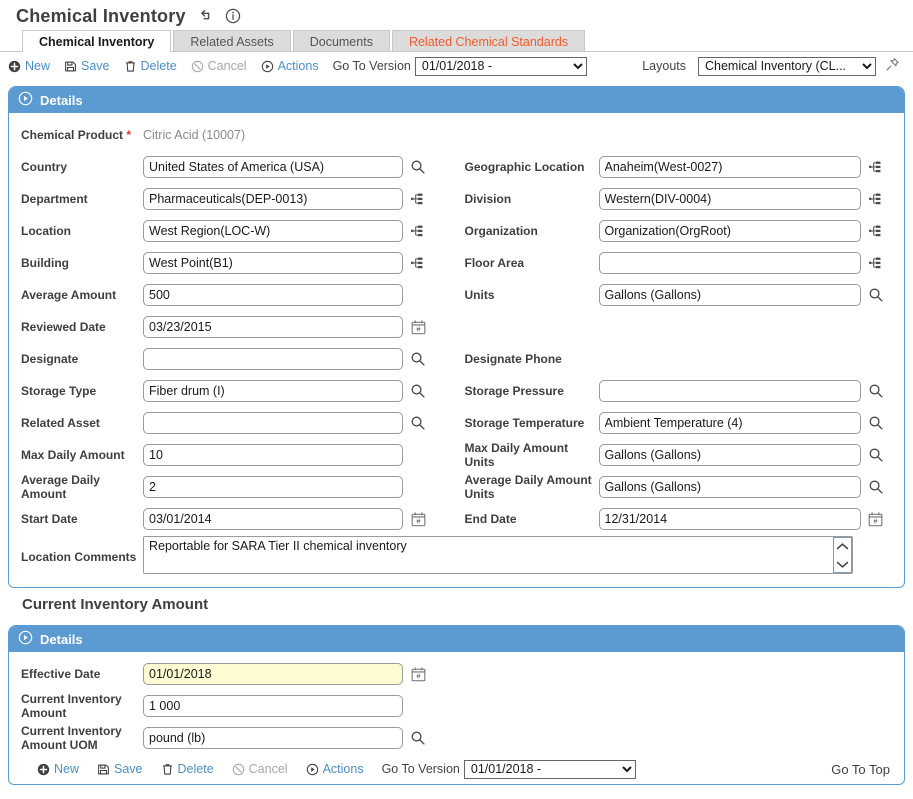 This screenshot has width=913, height=799. I want to click on country-input, so click(273, 167).